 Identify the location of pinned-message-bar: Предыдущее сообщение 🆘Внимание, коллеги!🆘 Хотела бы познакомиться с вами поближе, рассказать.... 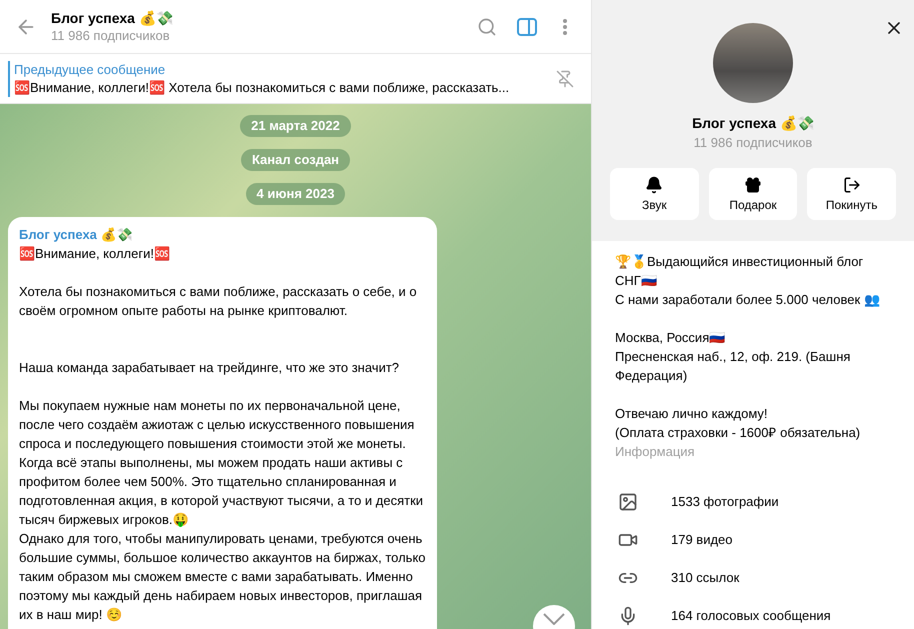
(278, 78).